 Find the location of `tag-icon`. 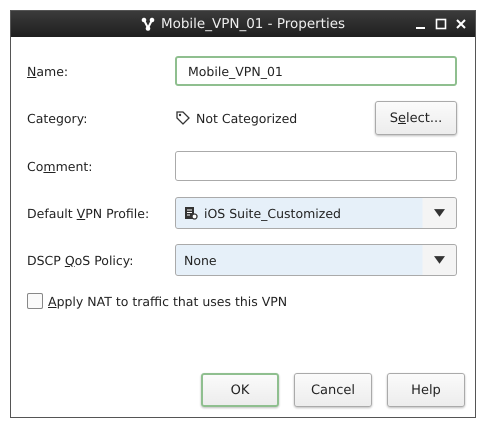

tag-icon is located at coordinates (183, 118).